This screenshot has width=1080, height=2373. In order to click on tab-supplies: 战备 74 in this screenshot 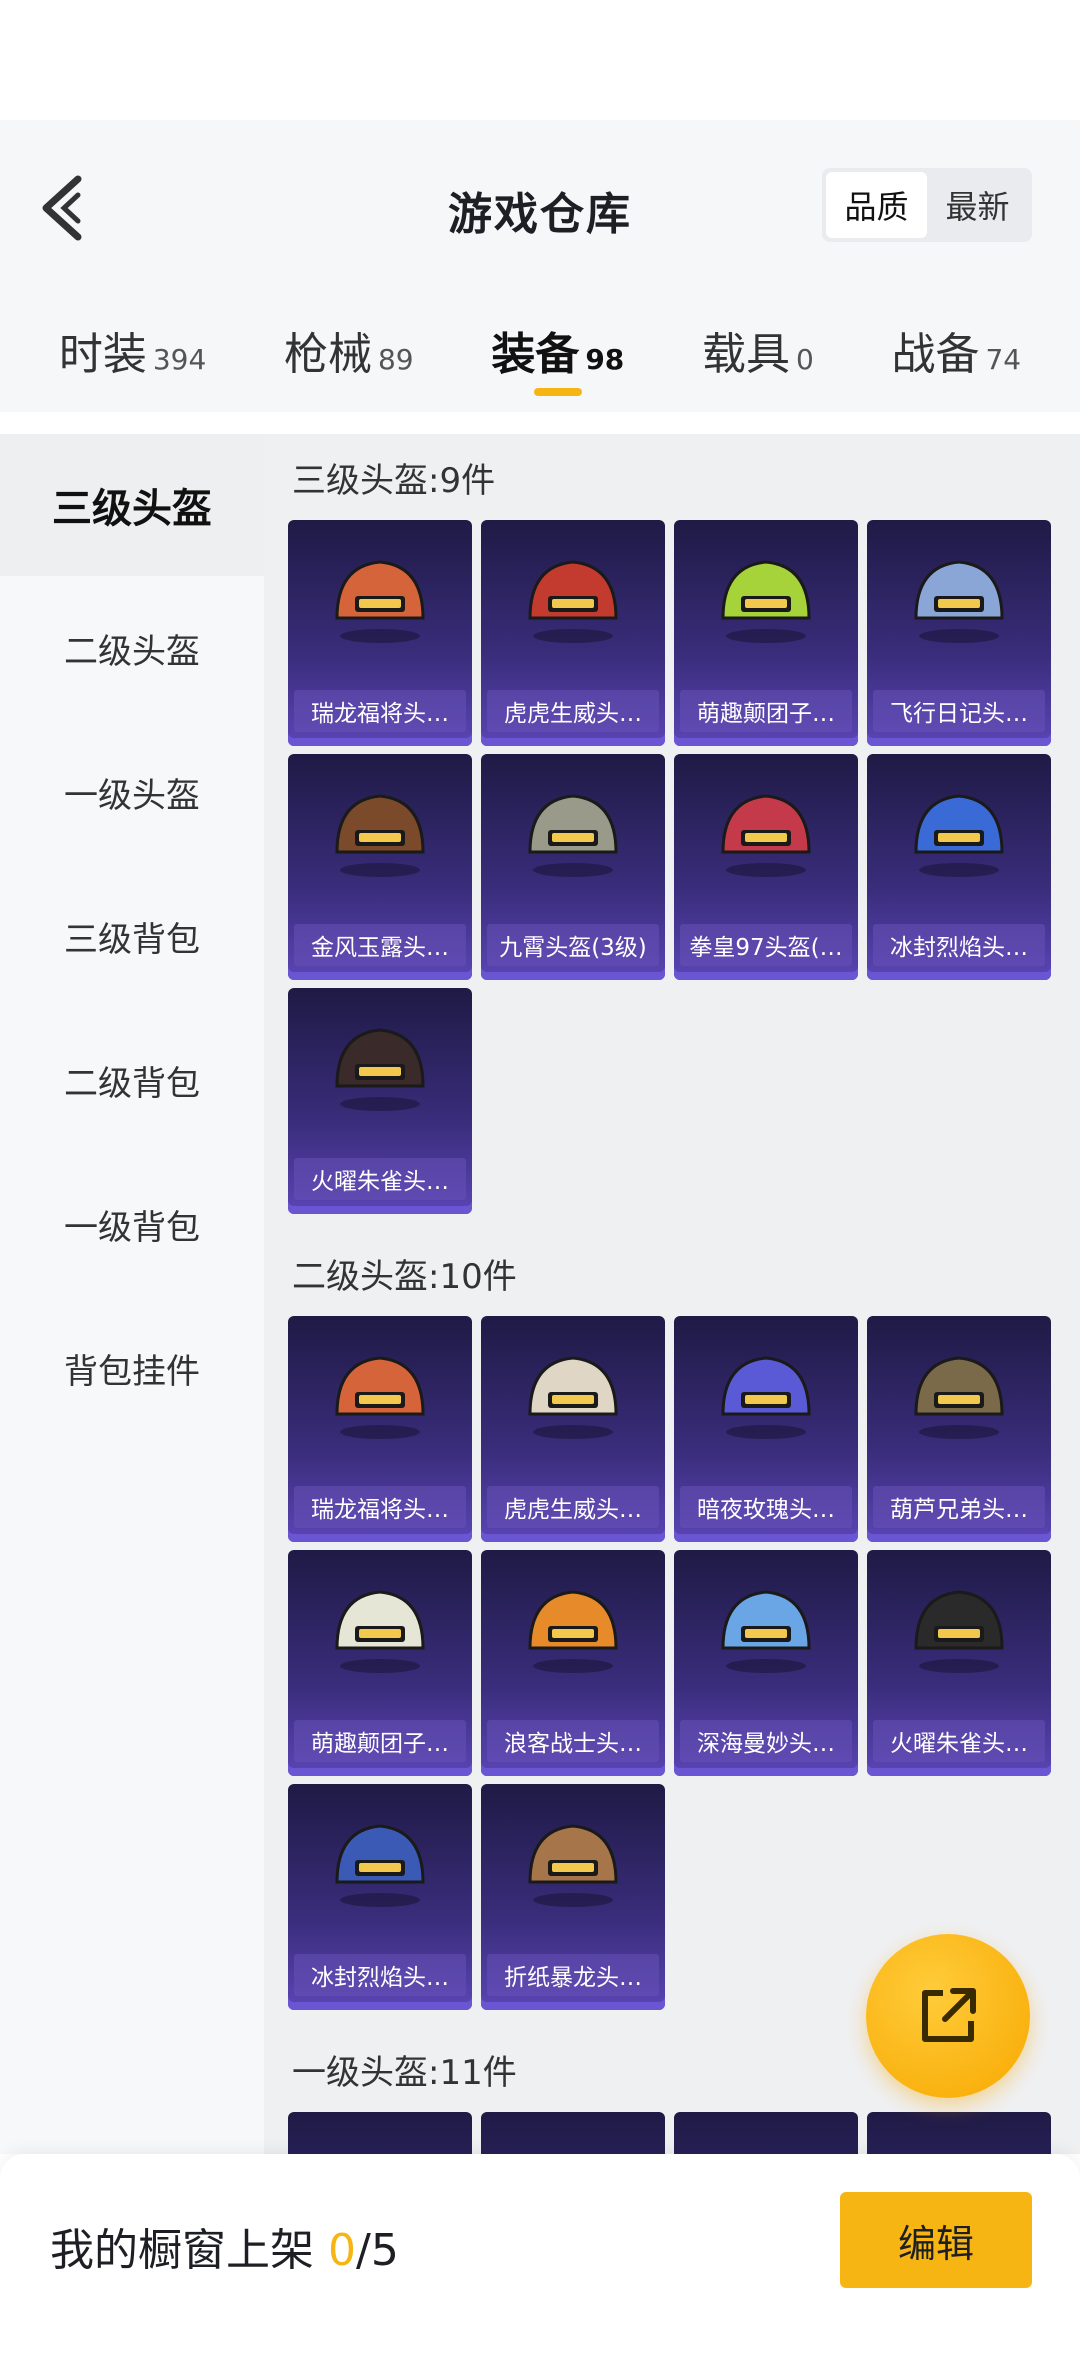, I will do `click(956, 350)`.